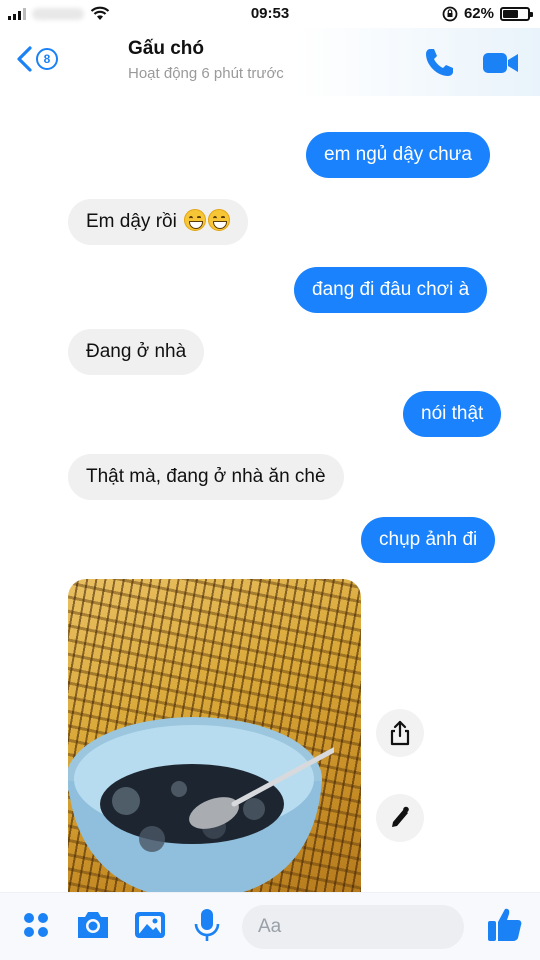 This screenshot has width=540, height=960. What do you see at coordinates (270, 62) in the screenshot?
I see `conversation-header: 8 Gấu chó Hoạt động 6 phút trước` at bounding box center [270, 62].